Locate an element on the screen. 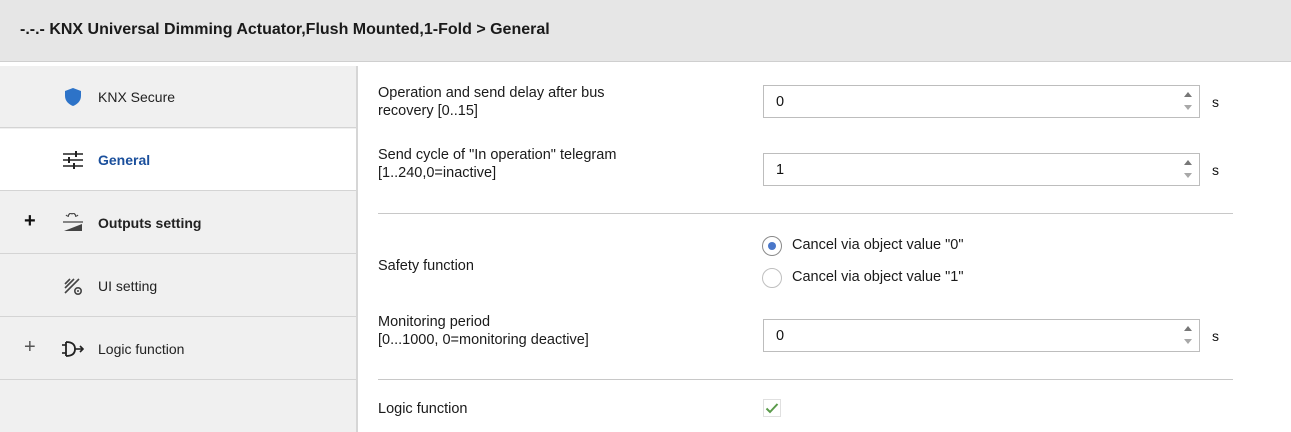 Image resolution: width=1291 pixels, height=432 pixels. bus-delay-spinbox: 0 is located at coordinates (981, 101).